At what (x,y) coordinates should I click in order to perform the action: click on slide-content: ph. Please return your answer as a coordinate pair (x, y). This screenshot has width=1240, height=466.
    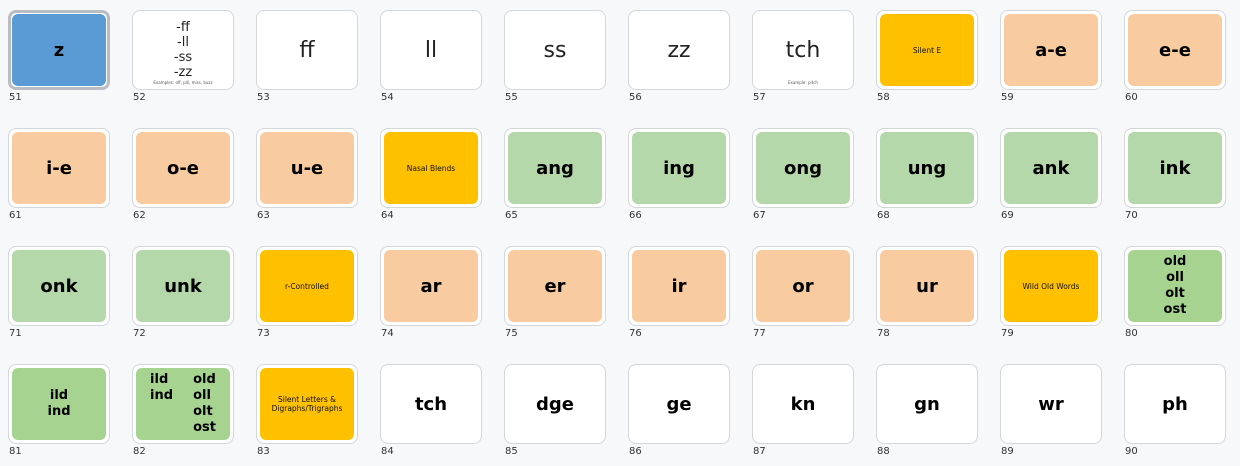
    Looking at the image, I should click on (1175, 404).